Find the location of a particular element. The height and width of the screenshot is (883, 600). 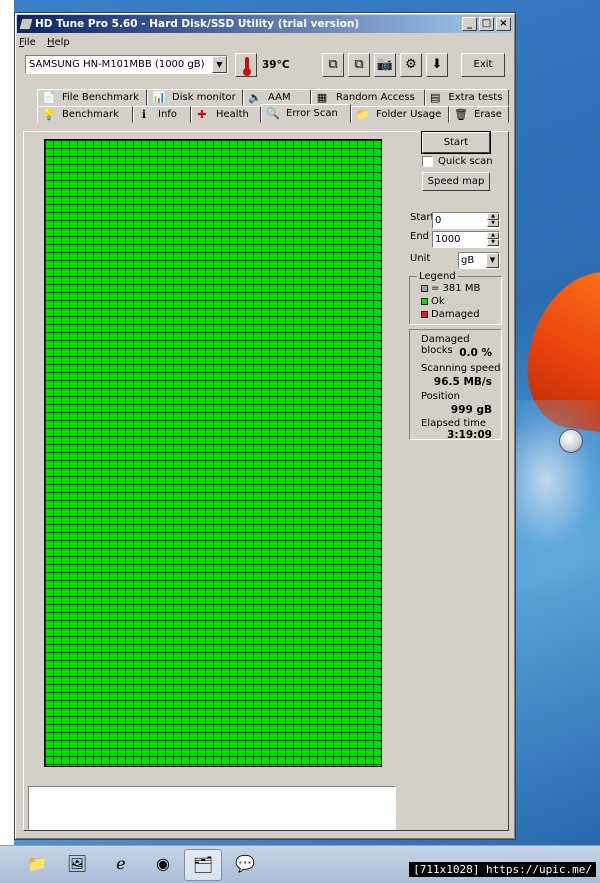

maximize-button: □ is located at coordinates (486, 24).